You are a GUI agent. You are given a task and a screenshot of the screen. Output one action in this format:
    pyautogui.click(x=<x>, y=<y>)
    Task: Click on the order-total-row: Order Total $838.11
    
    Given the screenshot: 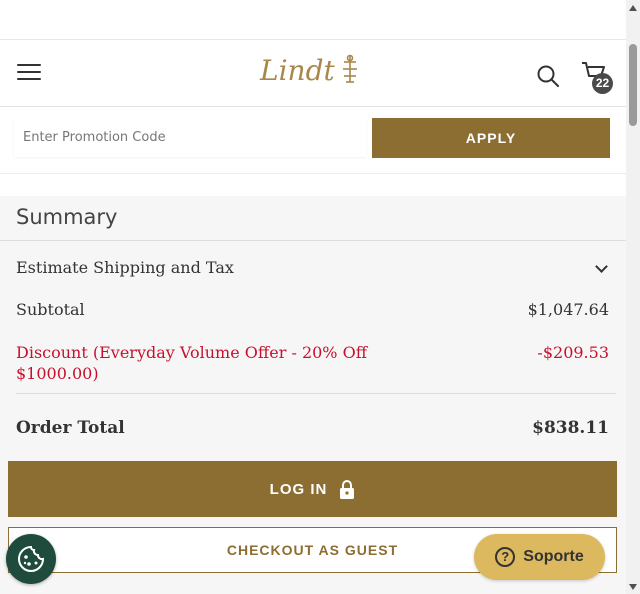 What is the action you would take?
    pyautogui.click(x=312, y=428)
    